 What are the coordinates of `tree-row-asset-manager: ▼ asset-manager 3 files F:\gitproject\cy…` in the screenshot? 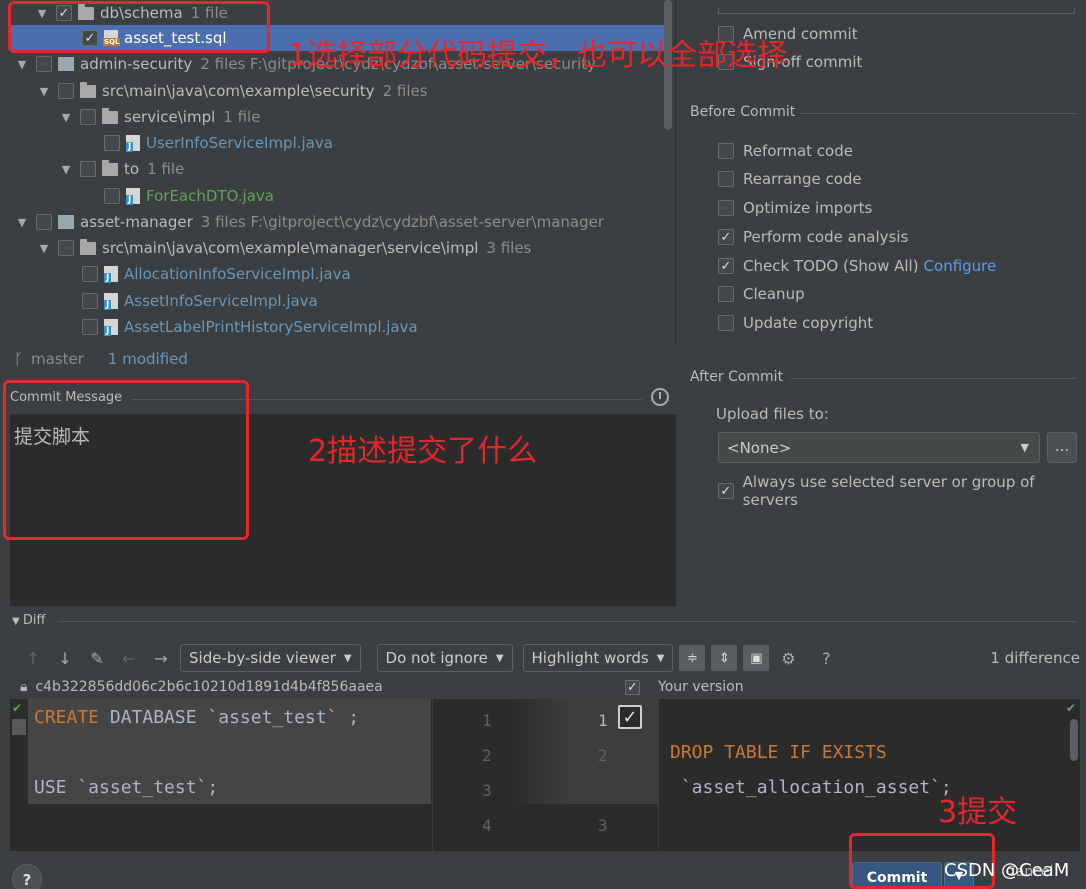 It's located at (337, 222).